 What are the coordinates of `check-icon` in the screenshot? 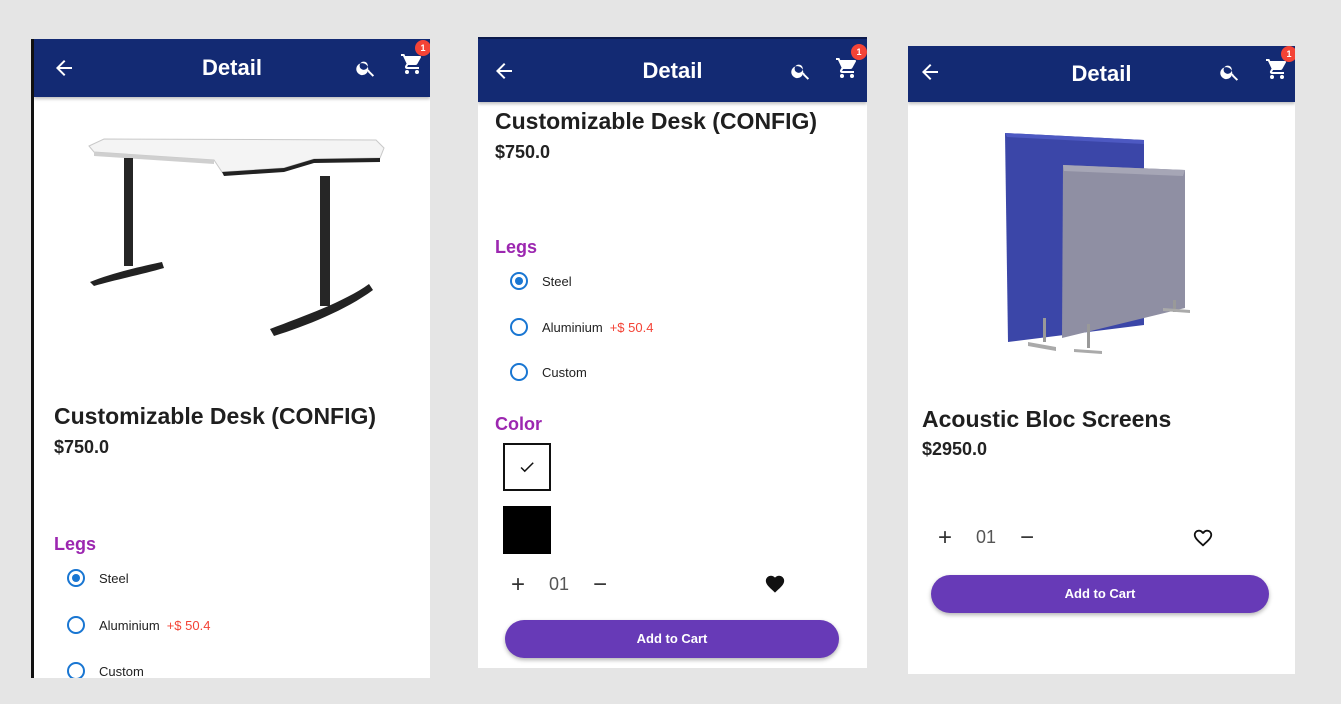 It's located at (527, 467).